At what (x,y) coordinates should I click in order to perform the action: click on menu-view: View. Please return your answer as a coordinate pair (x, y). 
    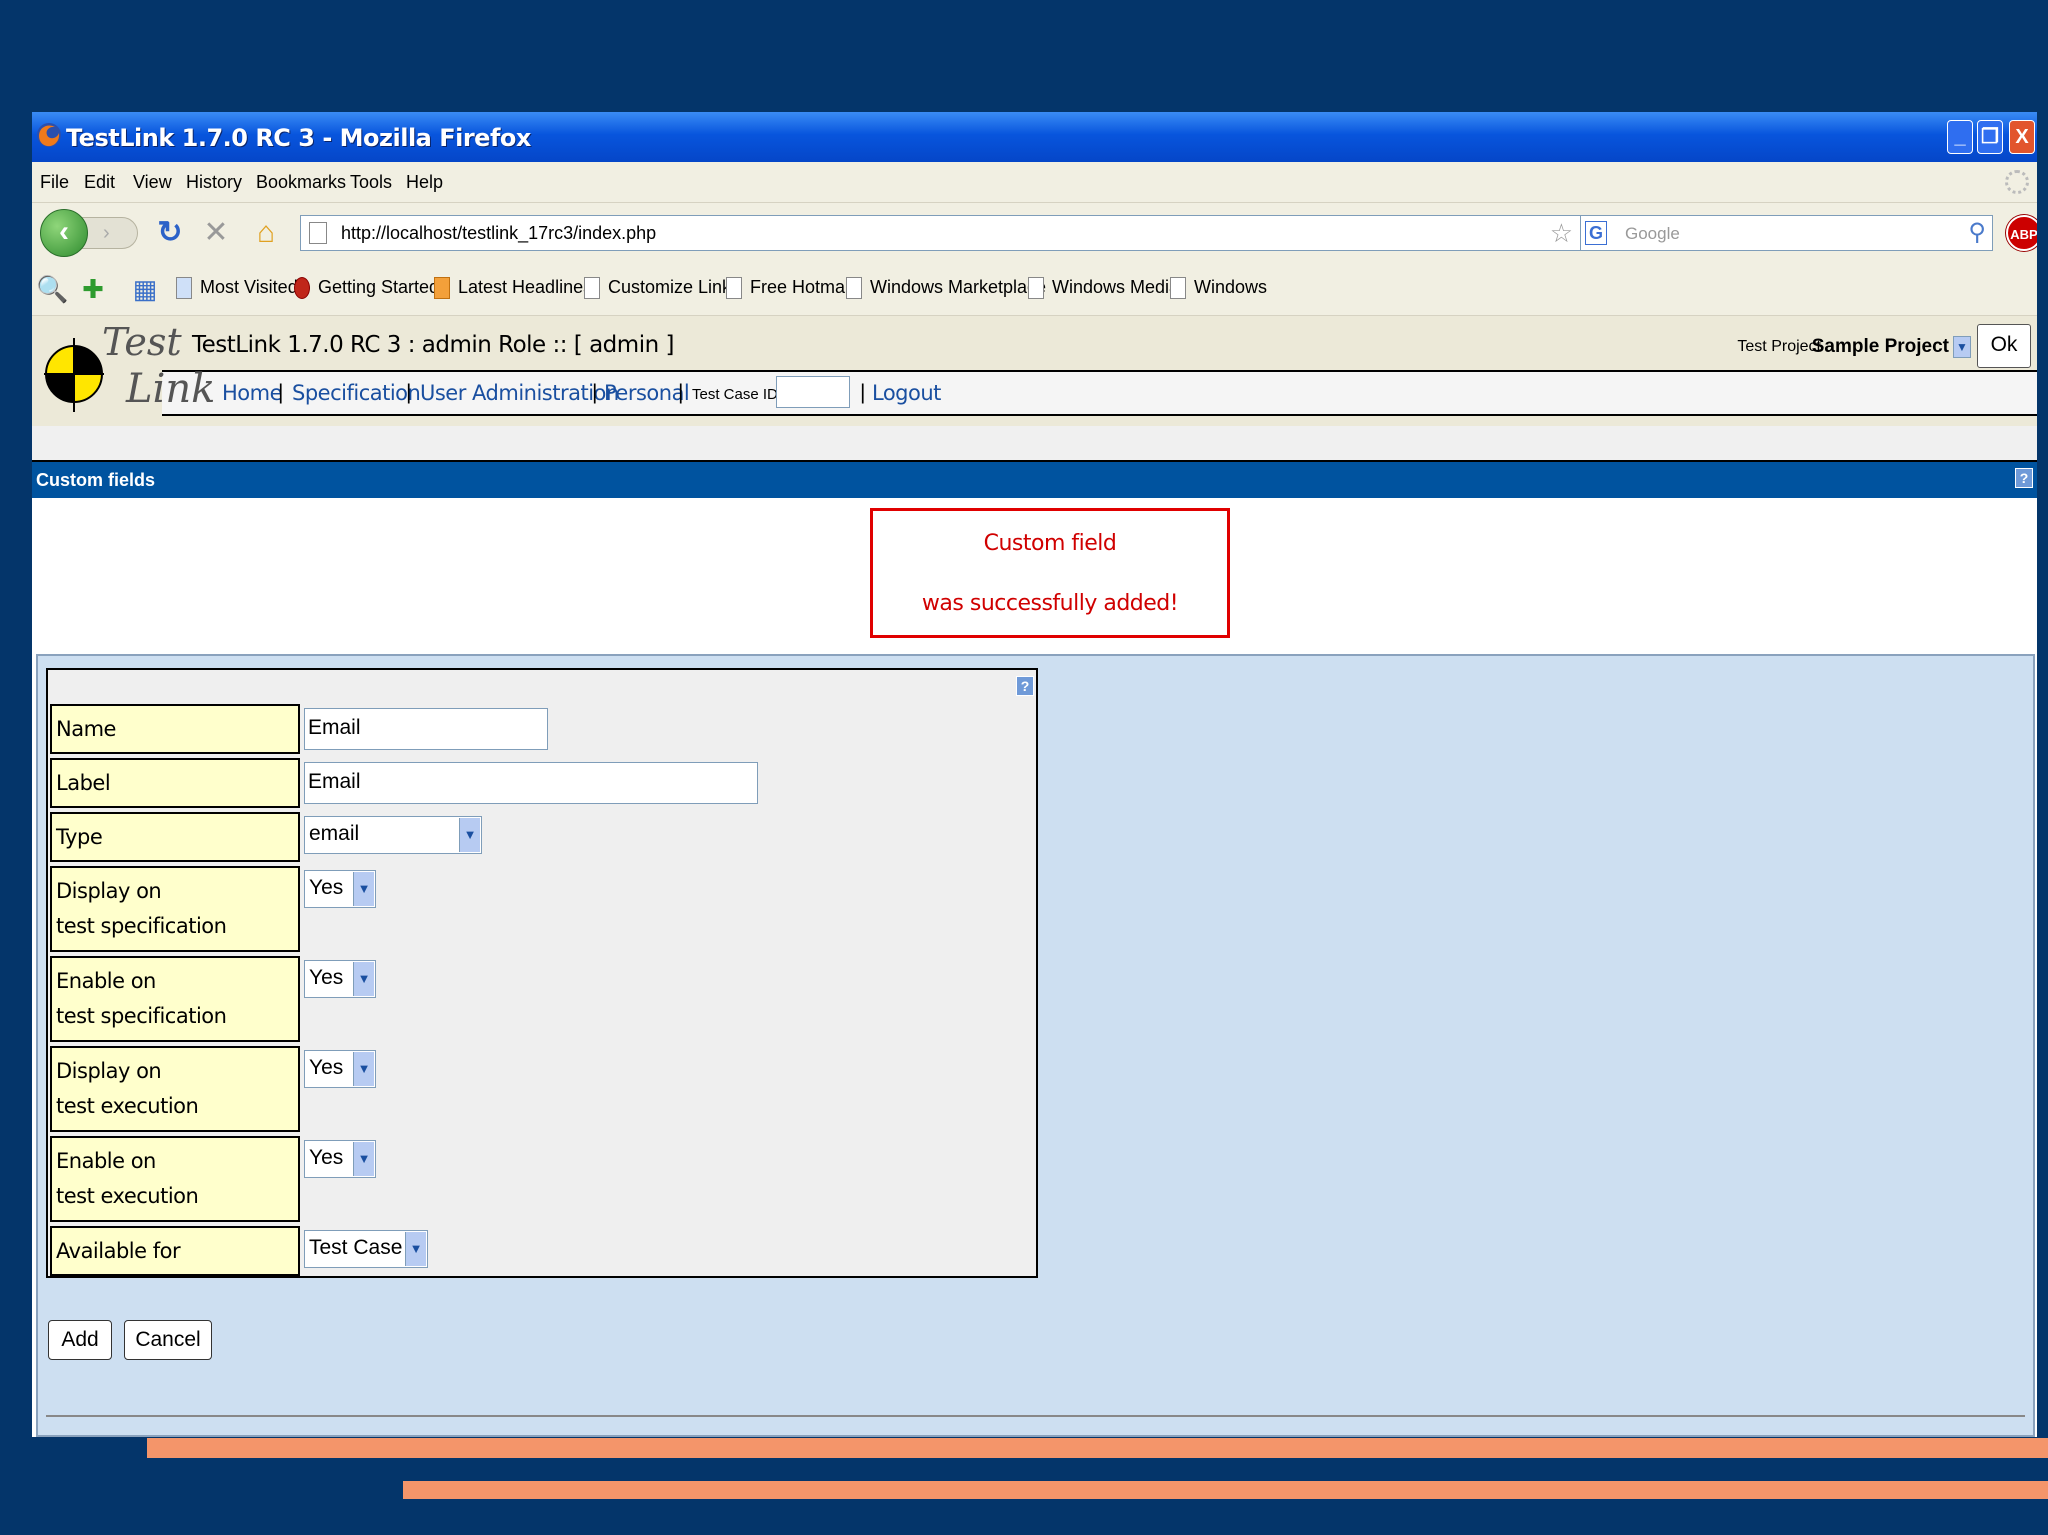
    Looking at the image, I should click on (152, 182).